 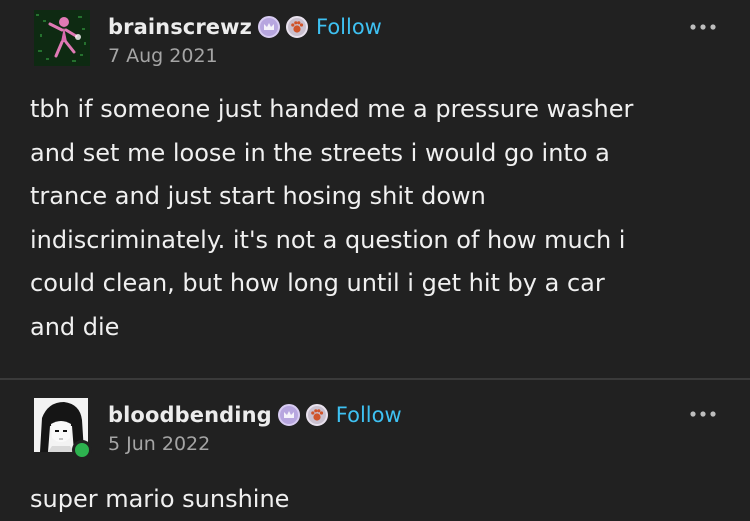 I want to click on username: bloodbending, so click(x=190, y=415).